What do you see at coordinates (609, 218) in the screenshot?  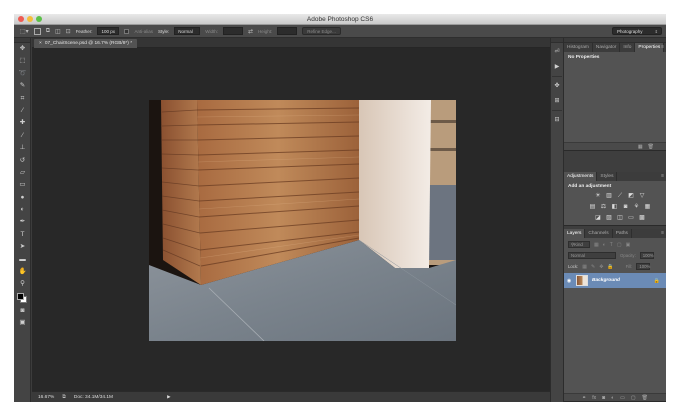 I see `posterize-icon: ▨` at bounding box center [609, 218].